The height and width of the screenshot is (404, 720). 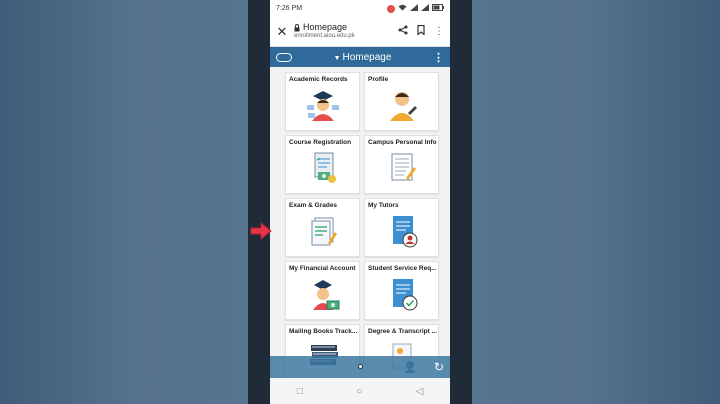 I want to click on status-icons, so click(x=415, y=8).